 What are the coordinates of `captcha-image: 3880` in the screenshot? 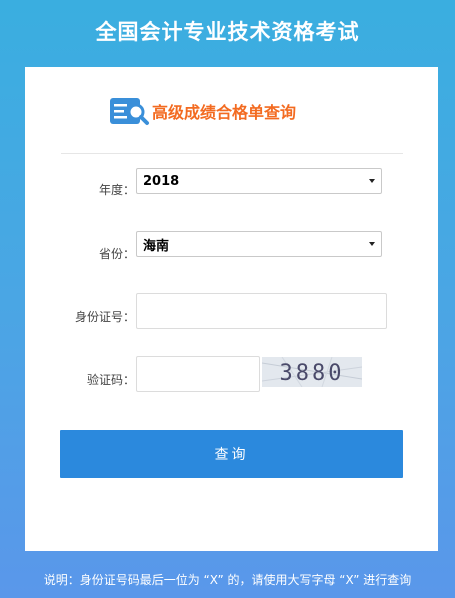 It's located at (312, 372).